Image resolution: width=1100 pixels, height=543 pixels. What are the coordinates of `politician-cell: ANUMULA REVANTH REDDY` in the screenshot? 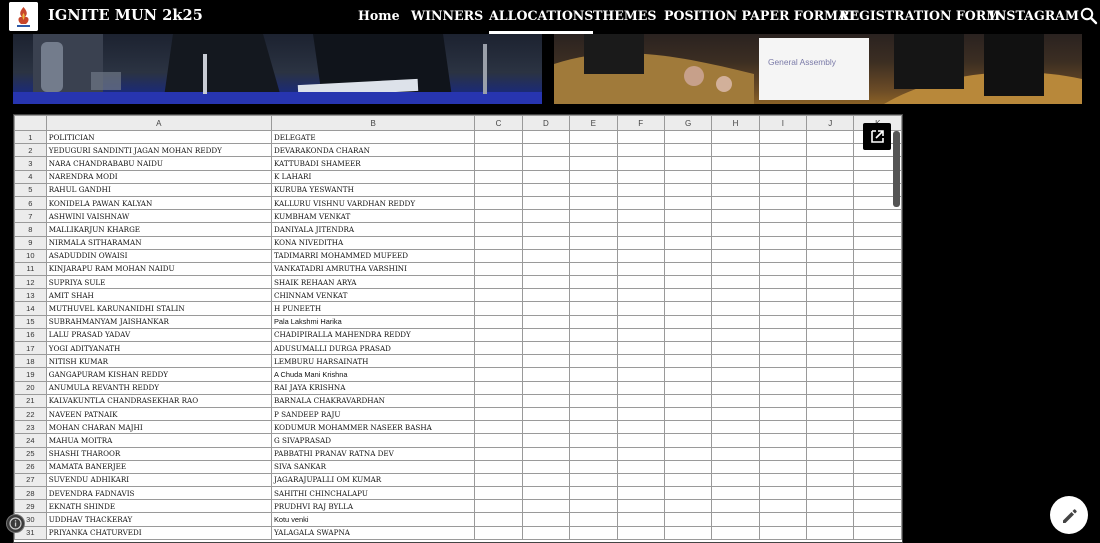 It's located at (158, 387).